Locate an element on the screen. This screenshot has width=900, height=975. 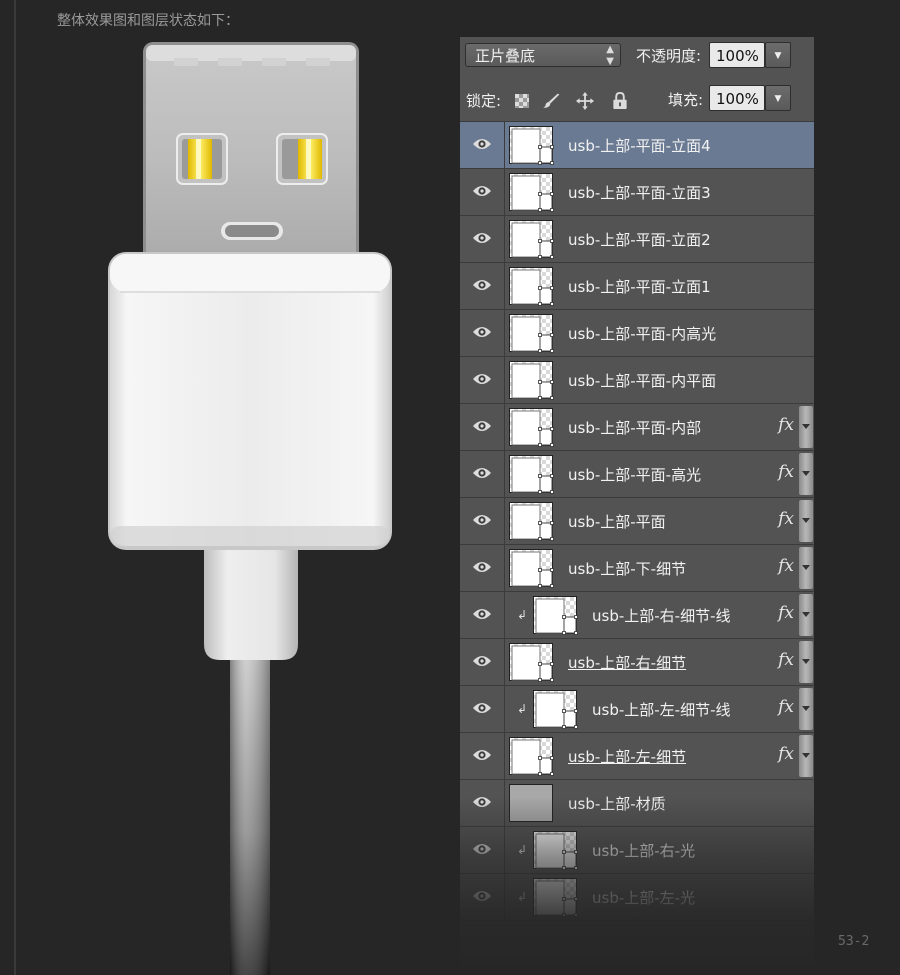
layer-row: usb-上部-平面-内高光 is located at coordinates (637, 333).